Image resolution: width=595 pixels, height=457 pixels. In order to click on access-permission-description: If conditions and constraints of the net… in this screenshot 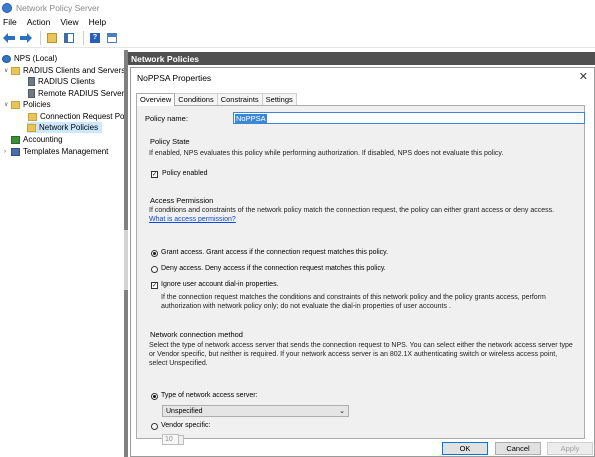, I will do `click(352, 215)`.